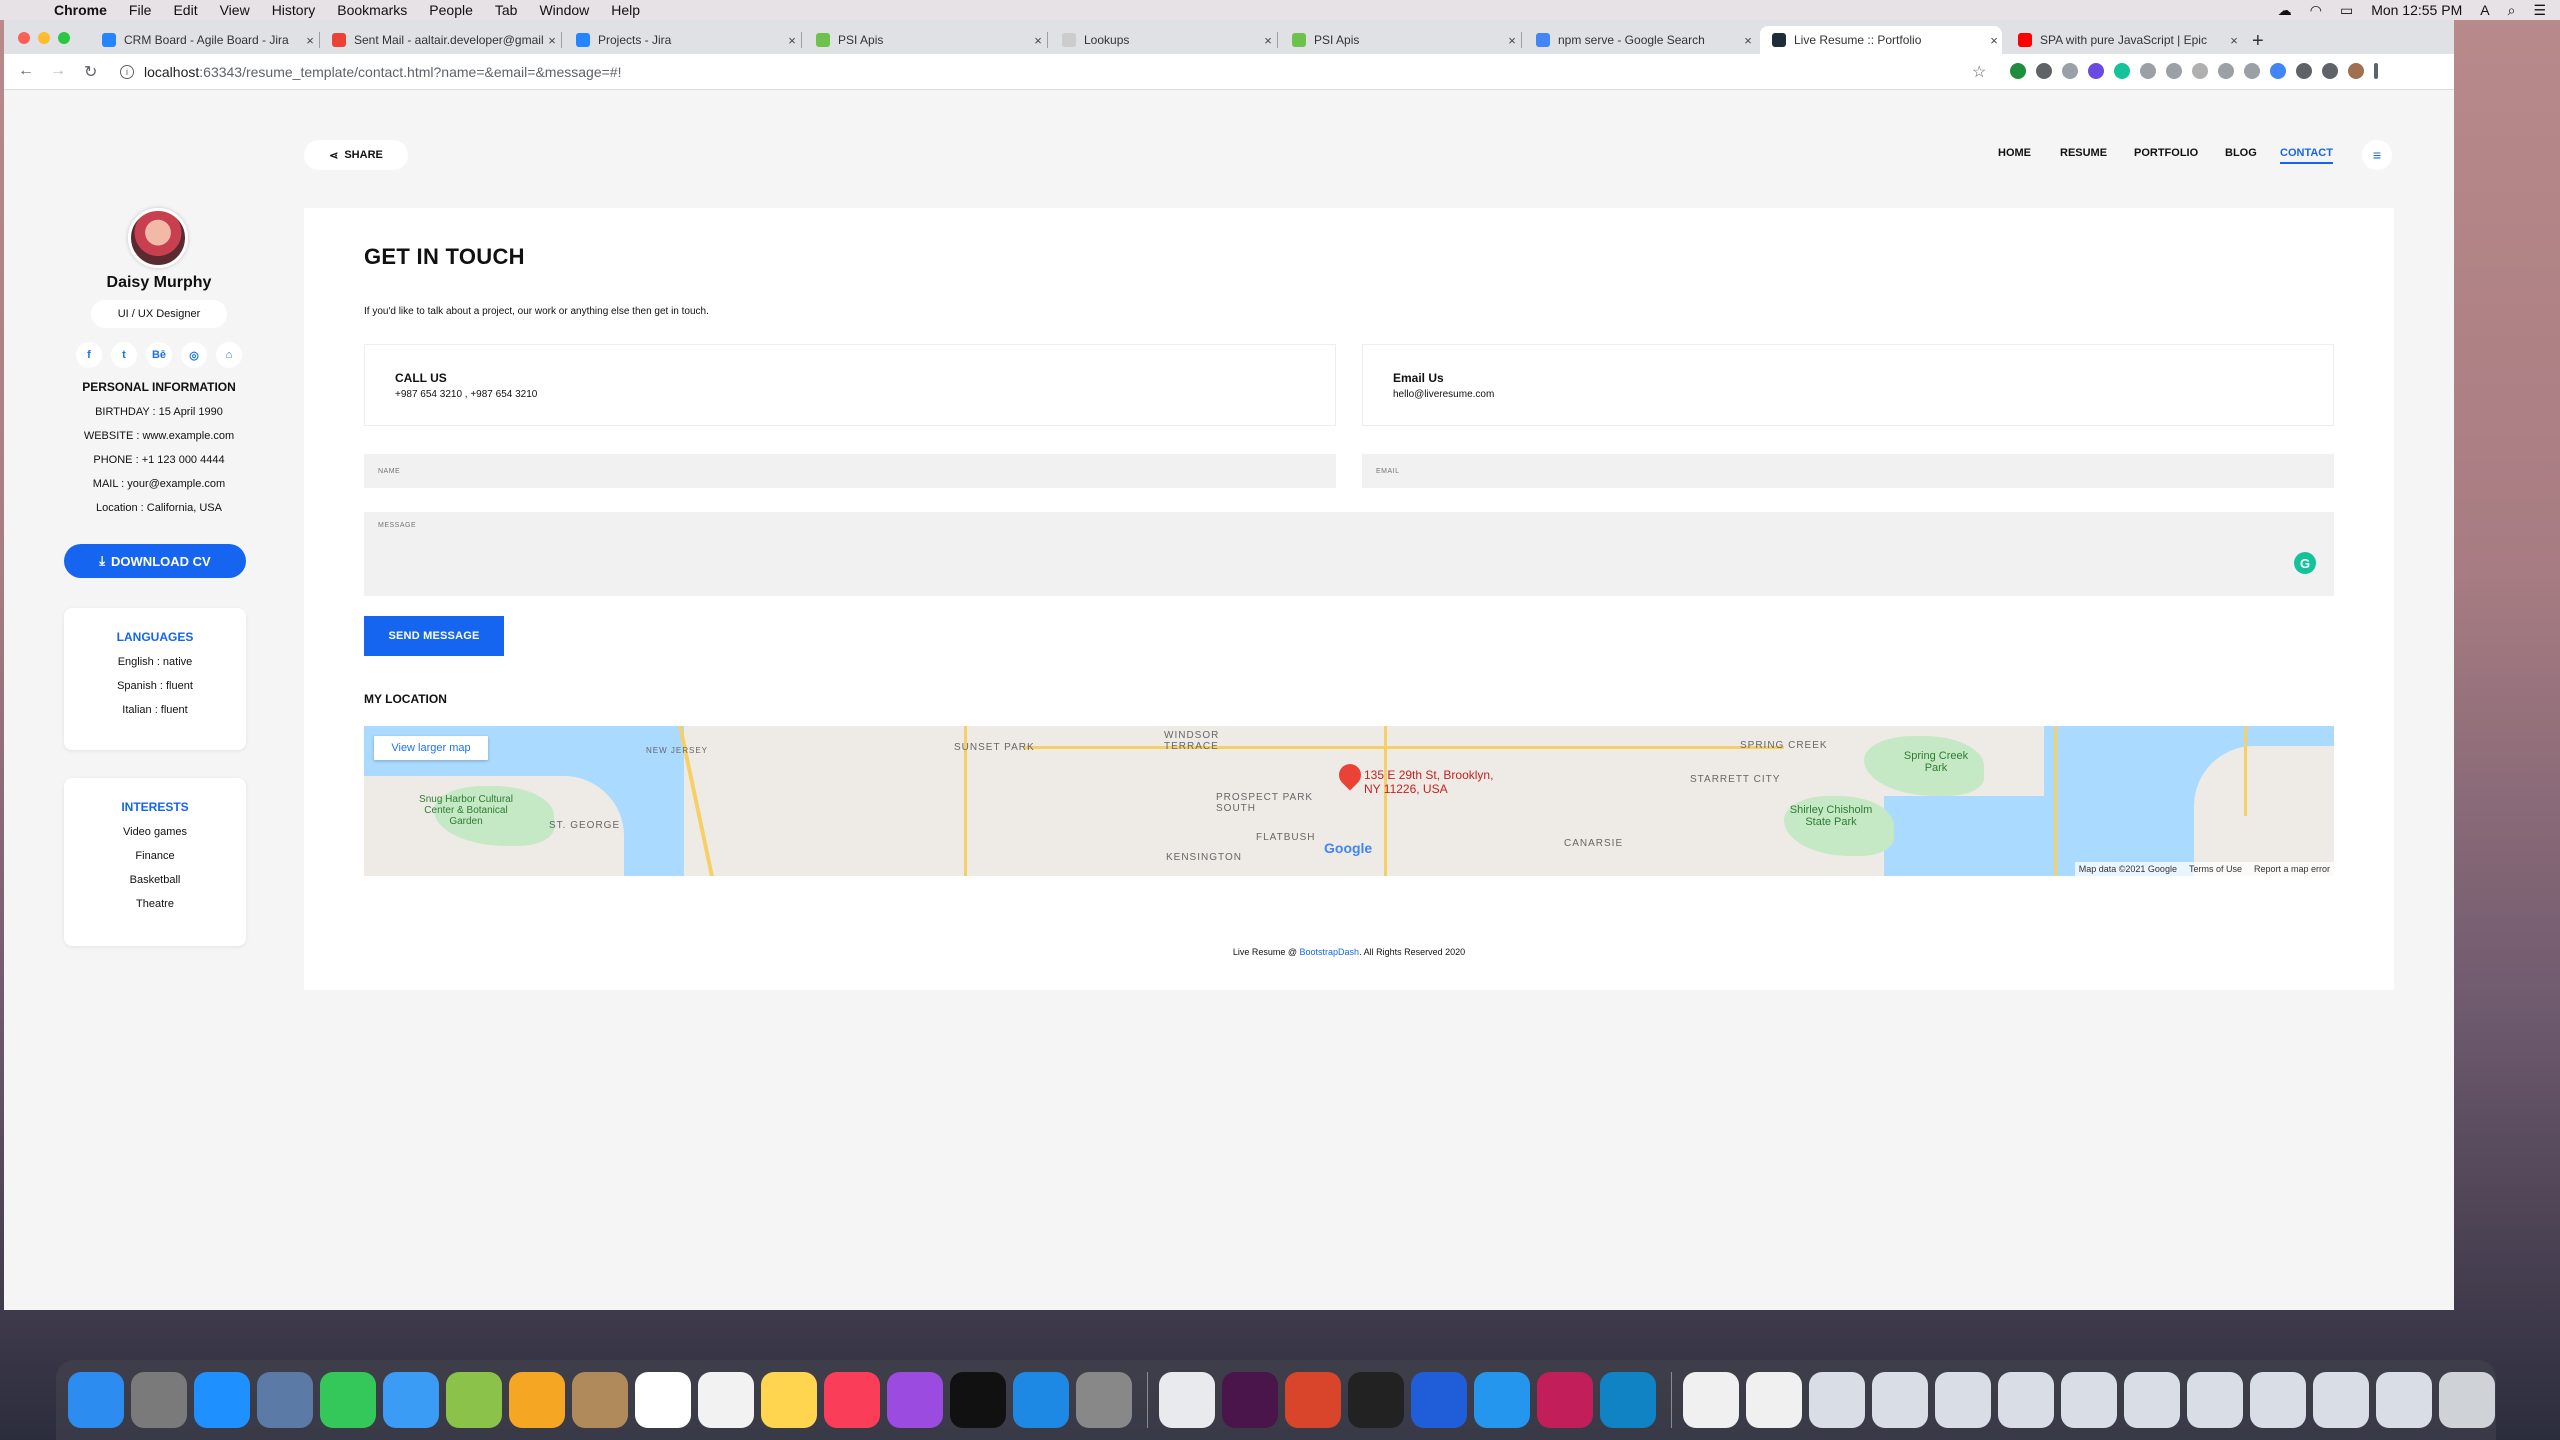 This screenshot has height=1440, width=2560. What do you see at coordinates (2330, 71) in the screenshot?
I see `reading-list-icon` at bounding box center [2330, 71].